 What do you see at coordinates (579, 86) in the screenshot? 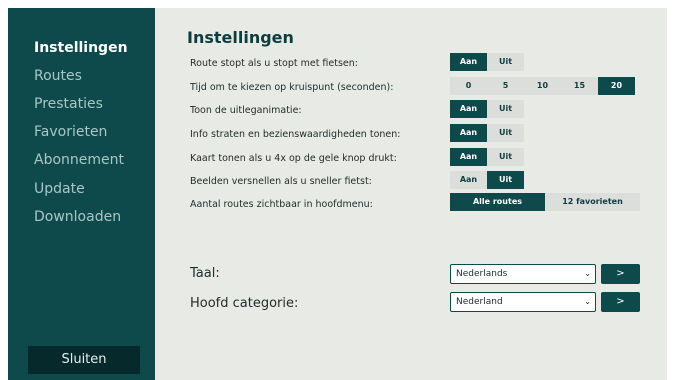
I see `option-15: 15` at bounding box center [579, 86].